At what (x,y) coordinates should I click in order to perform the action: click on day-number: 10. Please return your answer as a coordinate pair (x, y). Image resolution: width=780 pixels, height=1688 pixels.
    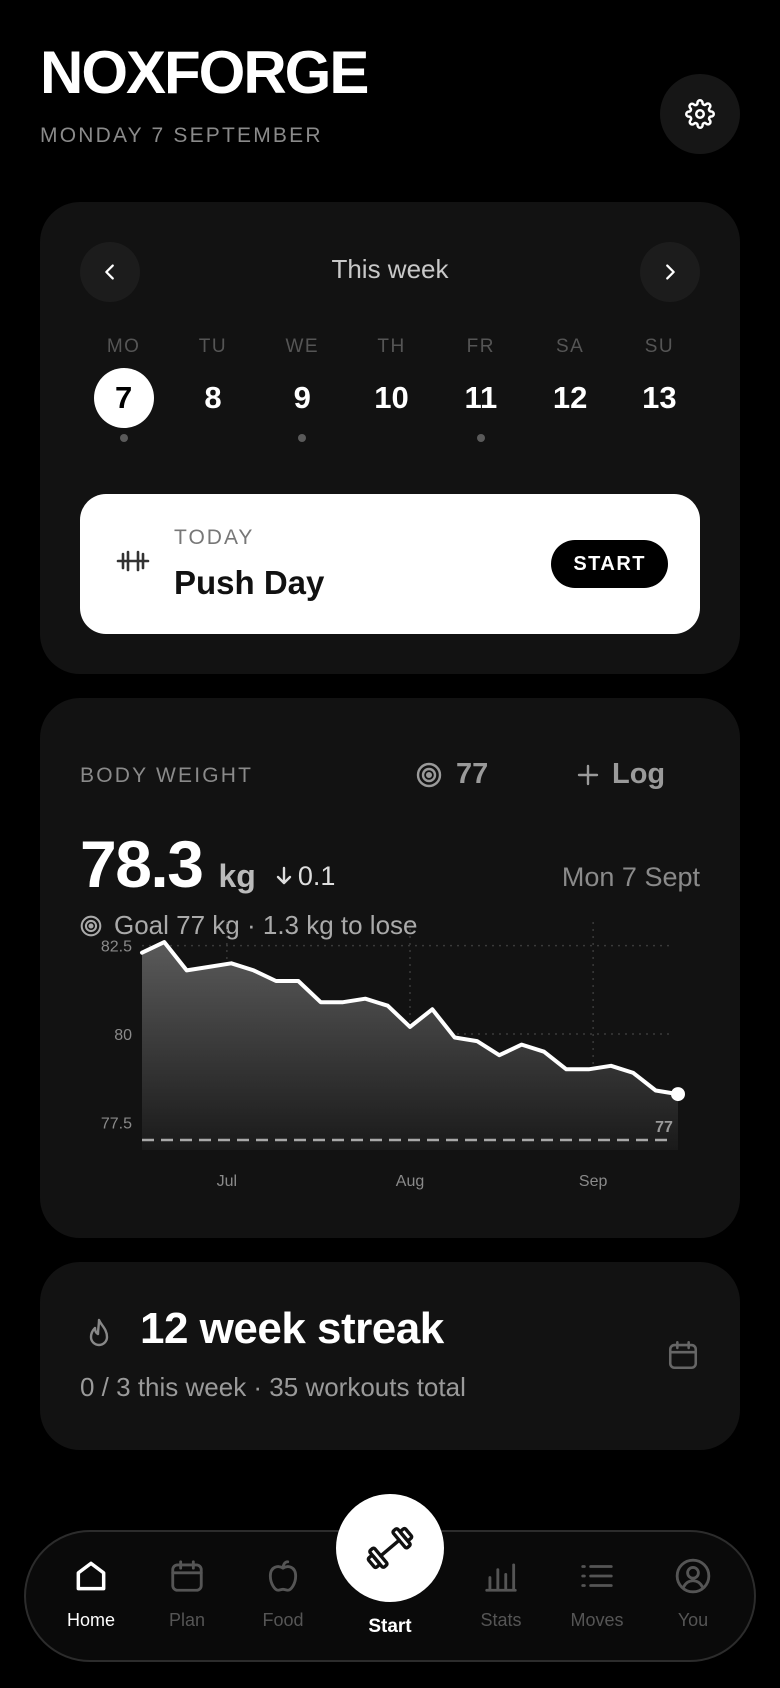
    Looking at the image, I should click on (391, 397).